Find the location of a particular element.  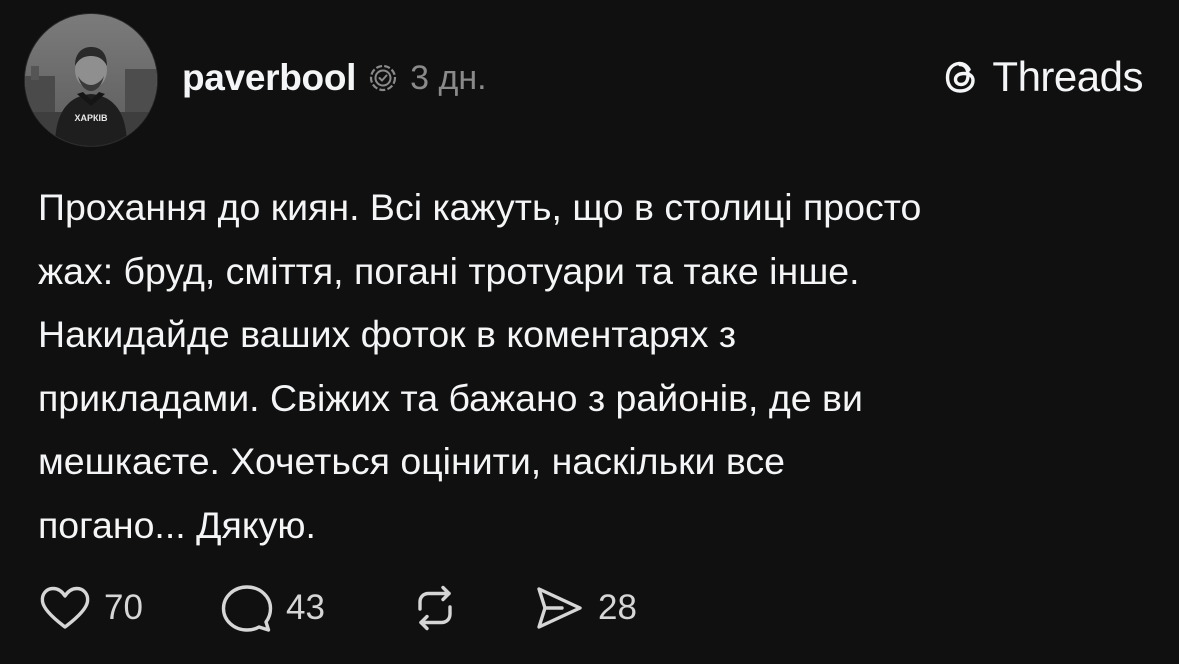

comment-button: 43 is located at coordinates (314, 608).